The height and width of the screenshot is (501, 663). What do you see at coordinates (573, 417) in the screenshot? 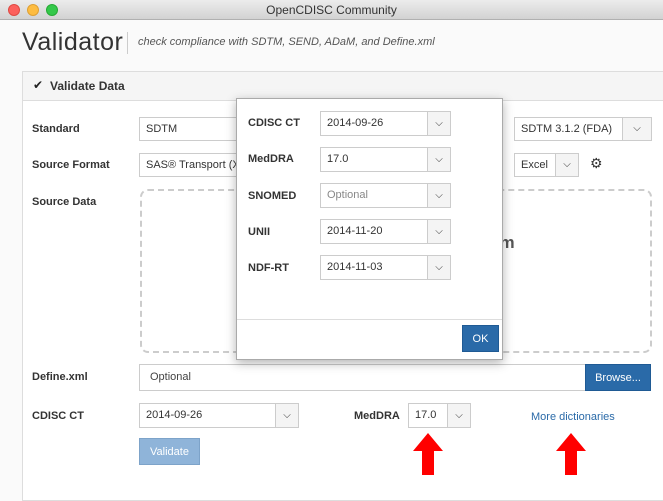
I see `more-dictionaries-link: More dictionaries` at bounding box center [573, 417].